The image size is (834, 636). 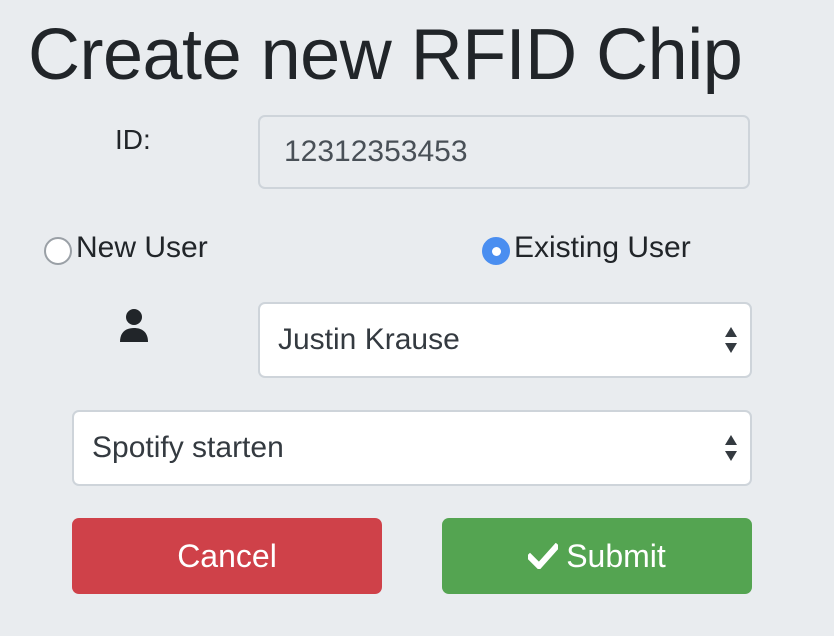 I want to click on existing-user-radio: Existing User, so click(x=586, y=248).